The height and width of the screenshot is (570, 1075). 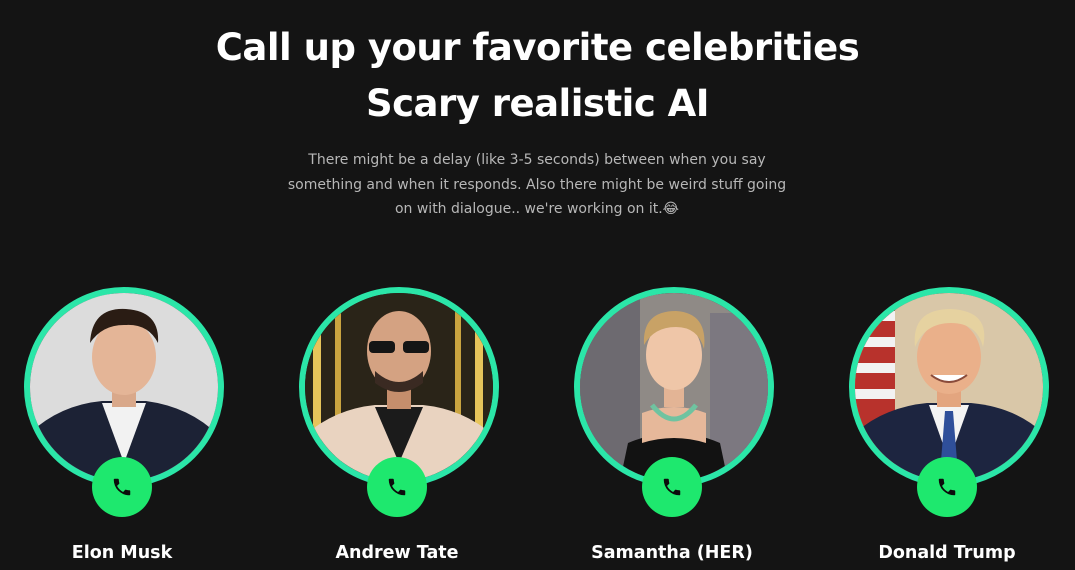 What do you see at coordinates (672, 553) in the screenshot?
I see `celebrity-name: Samantha (HER)` at bounding box center [672, 553].